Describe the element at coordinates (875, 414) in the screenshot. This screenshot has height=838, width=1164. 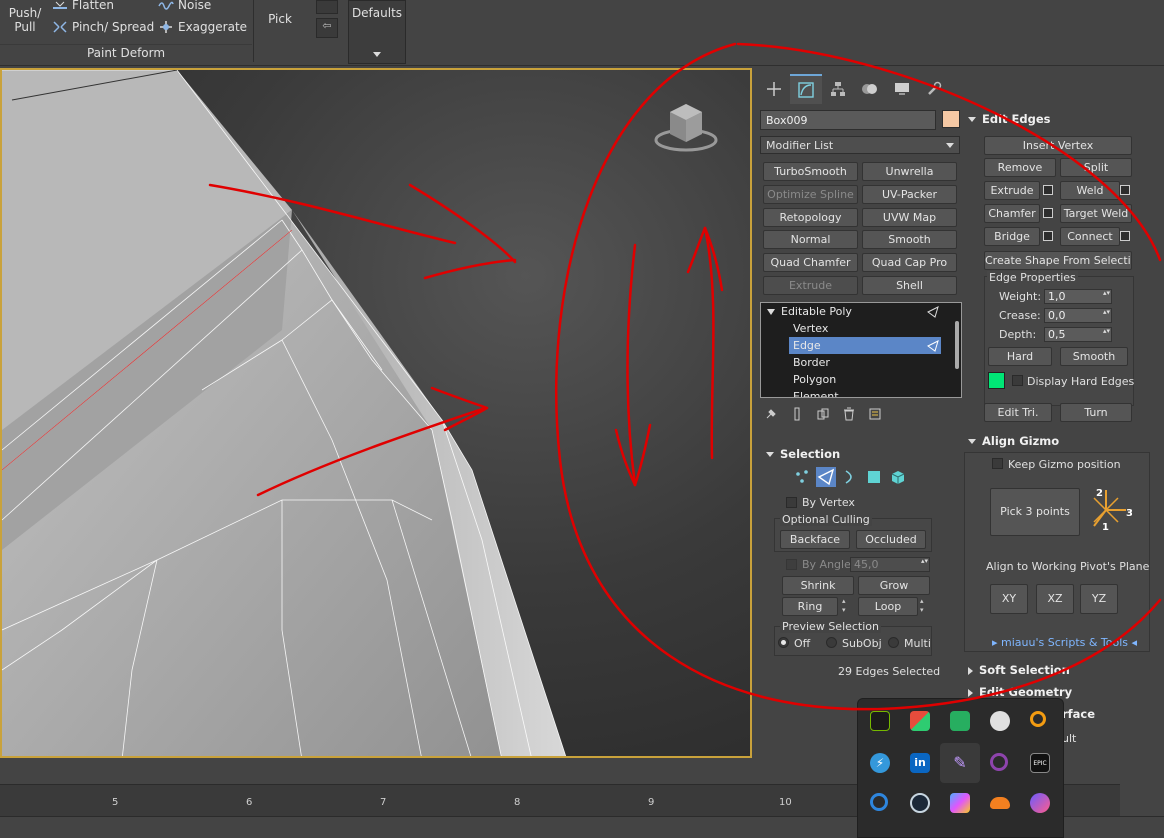
I see `configure-sets-icon` at that location.